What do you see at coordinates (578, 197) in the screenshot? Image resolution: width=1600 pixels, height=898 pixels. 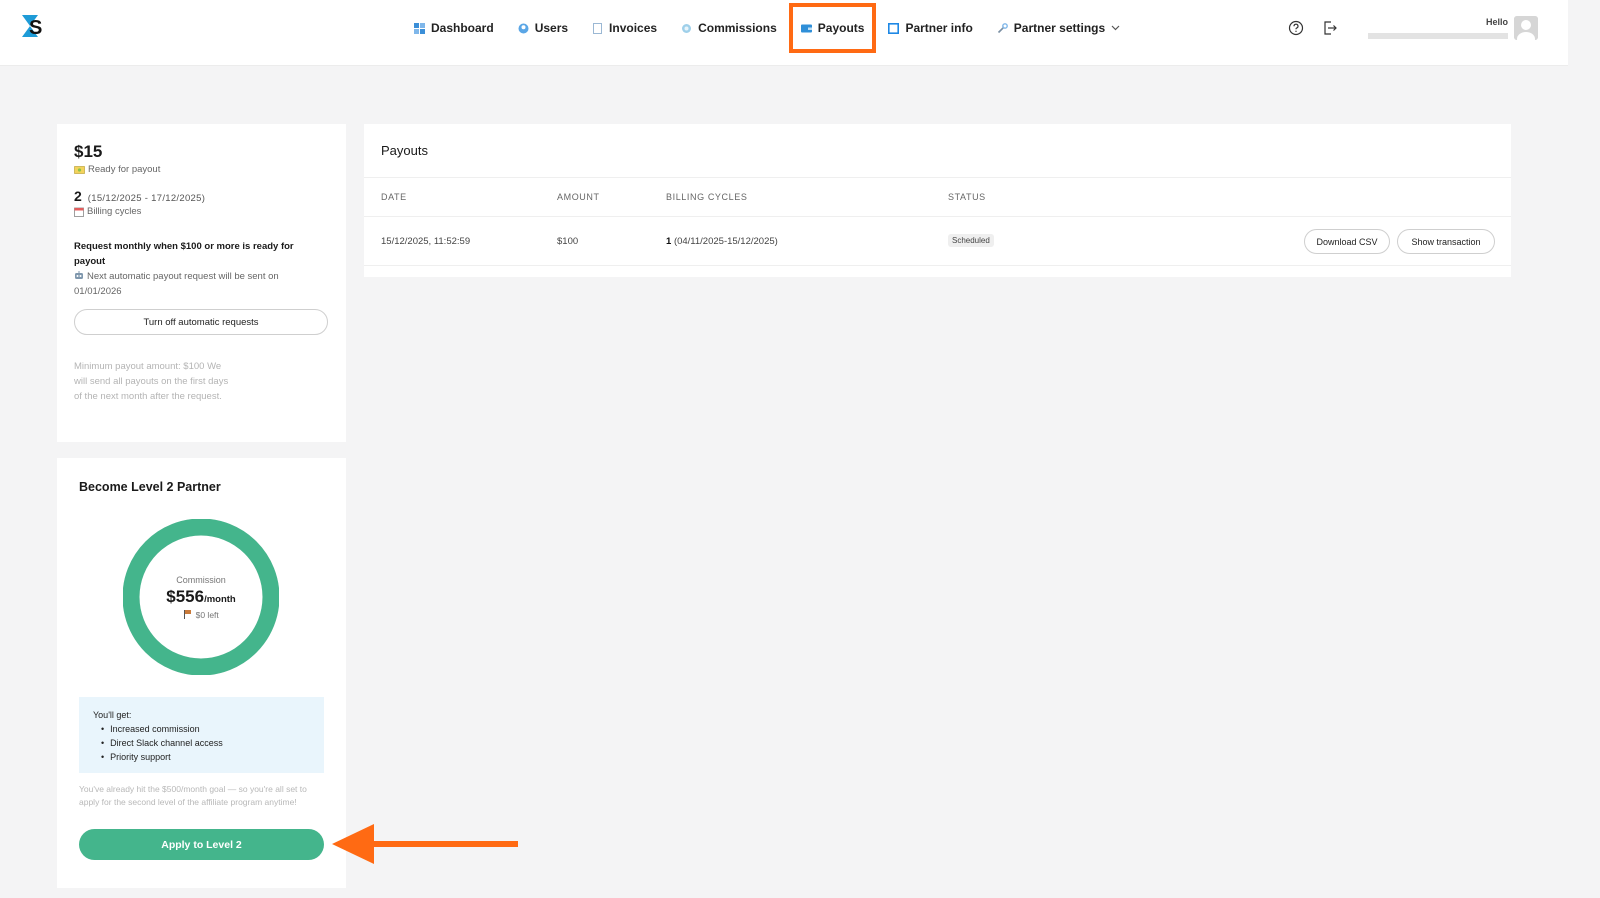 I see `column-amount: AMOUNT` at bounding box center [578, 197].